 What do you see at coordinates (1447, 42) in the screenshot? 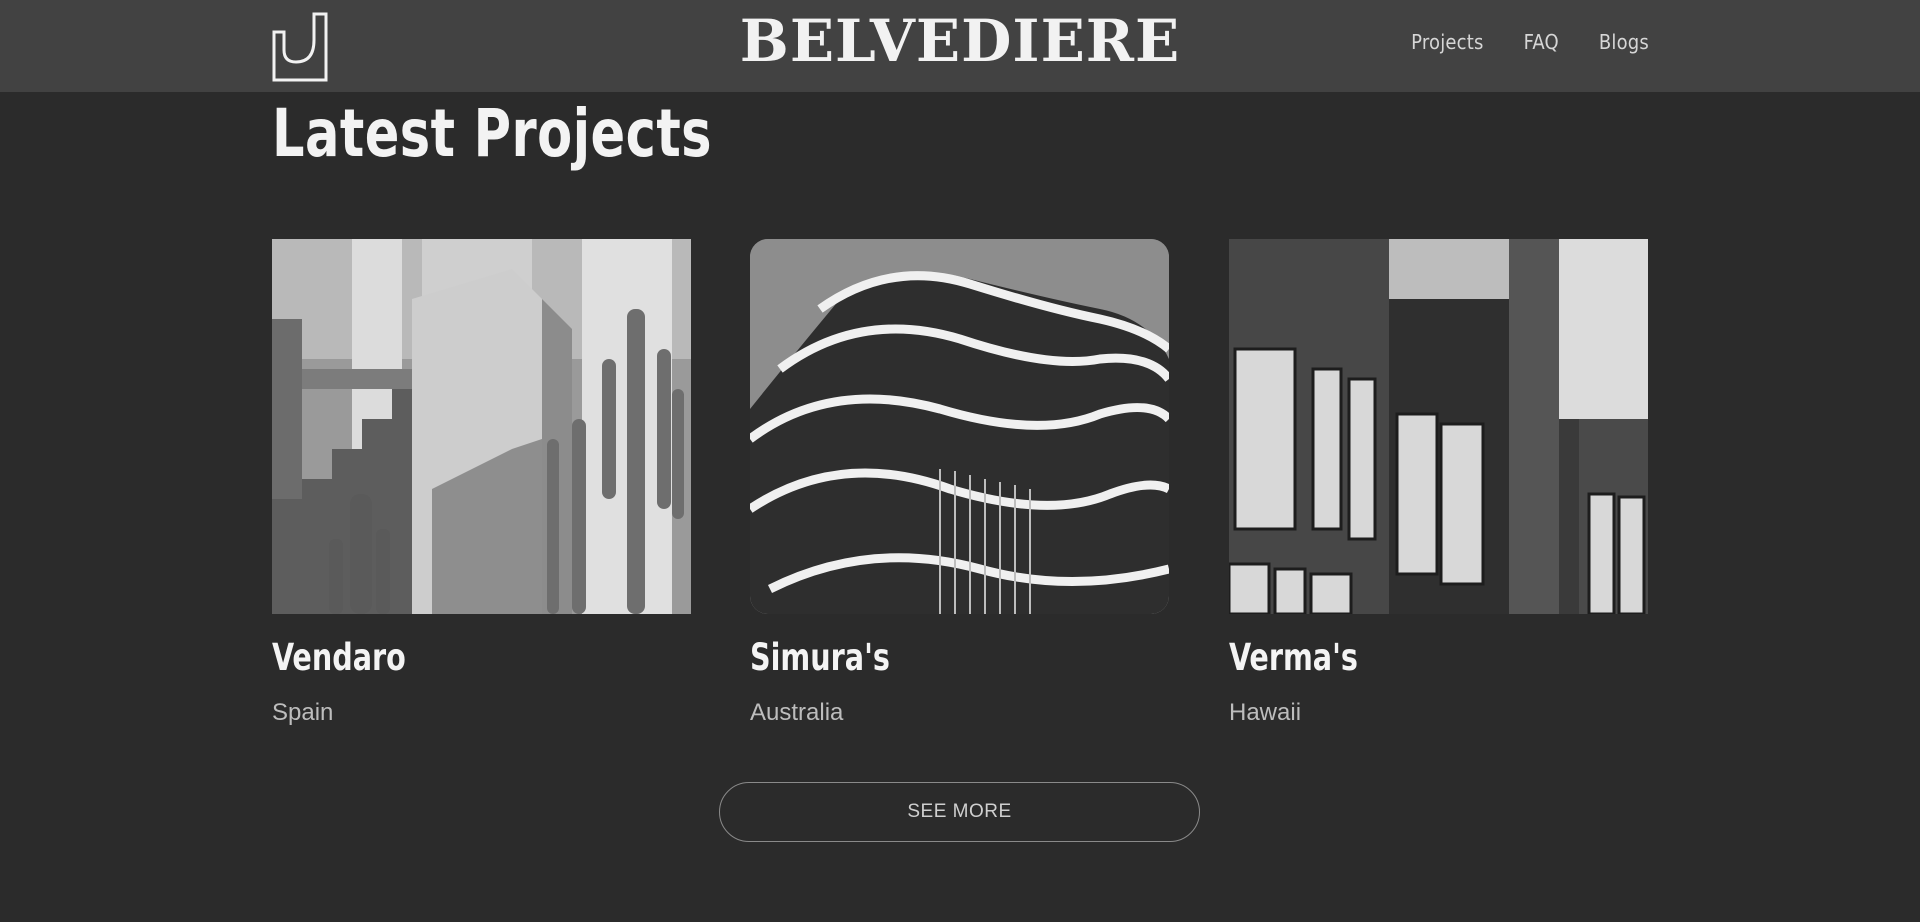
I see `nav-projects: Projects` at bounding box center [1447, 42].